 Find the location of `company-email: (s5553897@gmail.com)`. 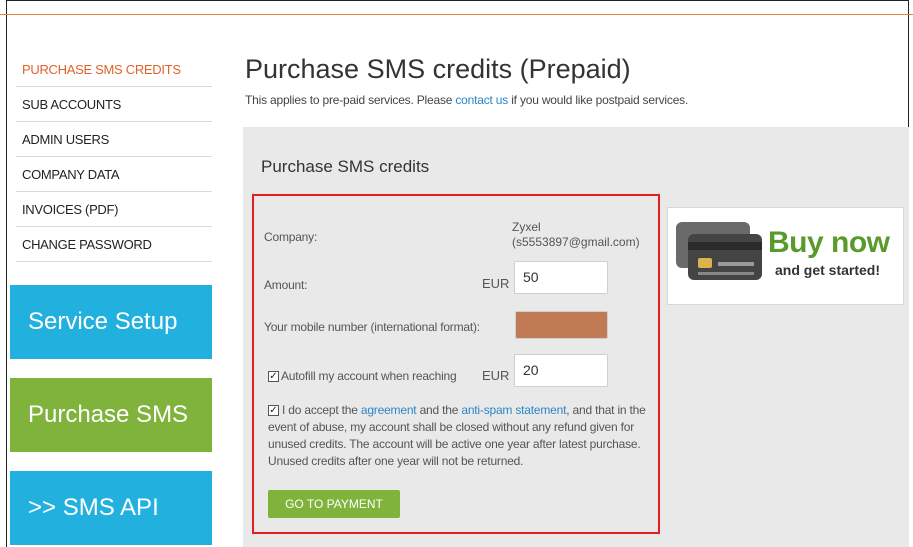

company-email: (s5553897@gmail.com) is located at coordinates (576, 242).